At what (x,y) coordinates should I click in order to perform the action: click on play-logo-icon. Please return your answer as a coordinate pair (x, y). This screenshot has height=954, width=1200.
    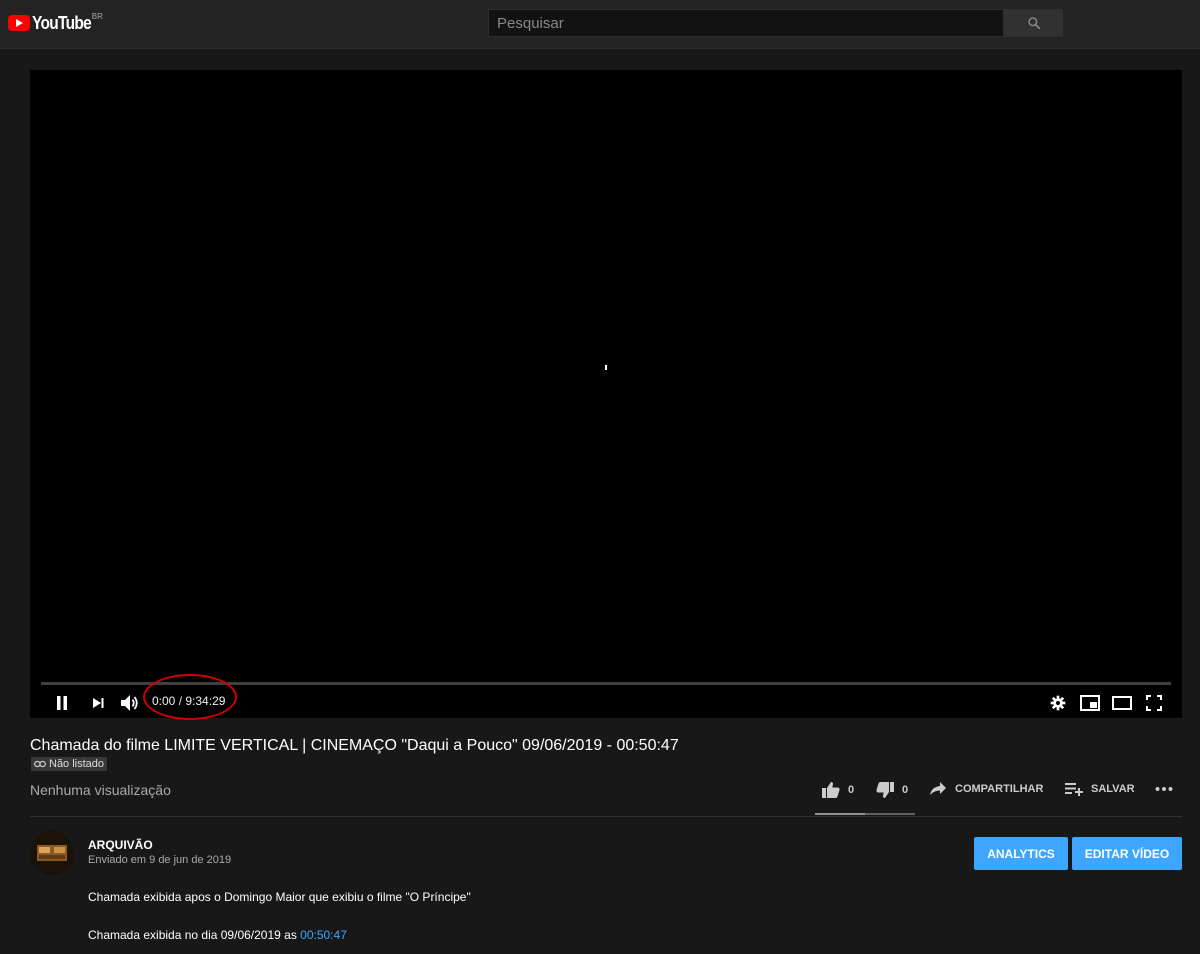
    Looking at the image, I should click on (19, 23).